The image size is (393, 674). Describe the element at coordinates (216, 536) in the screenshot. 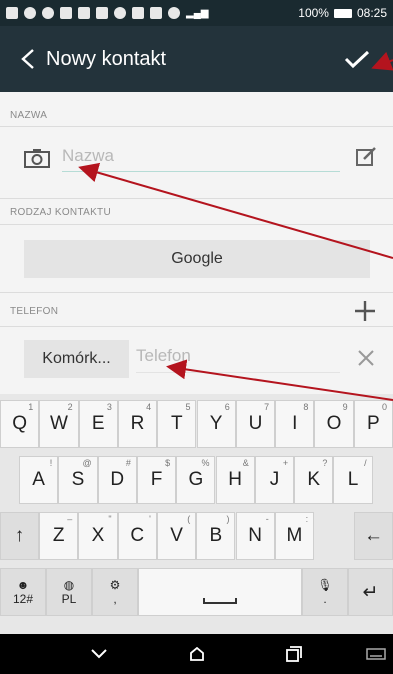

I see `key-b: ) B` at that location.